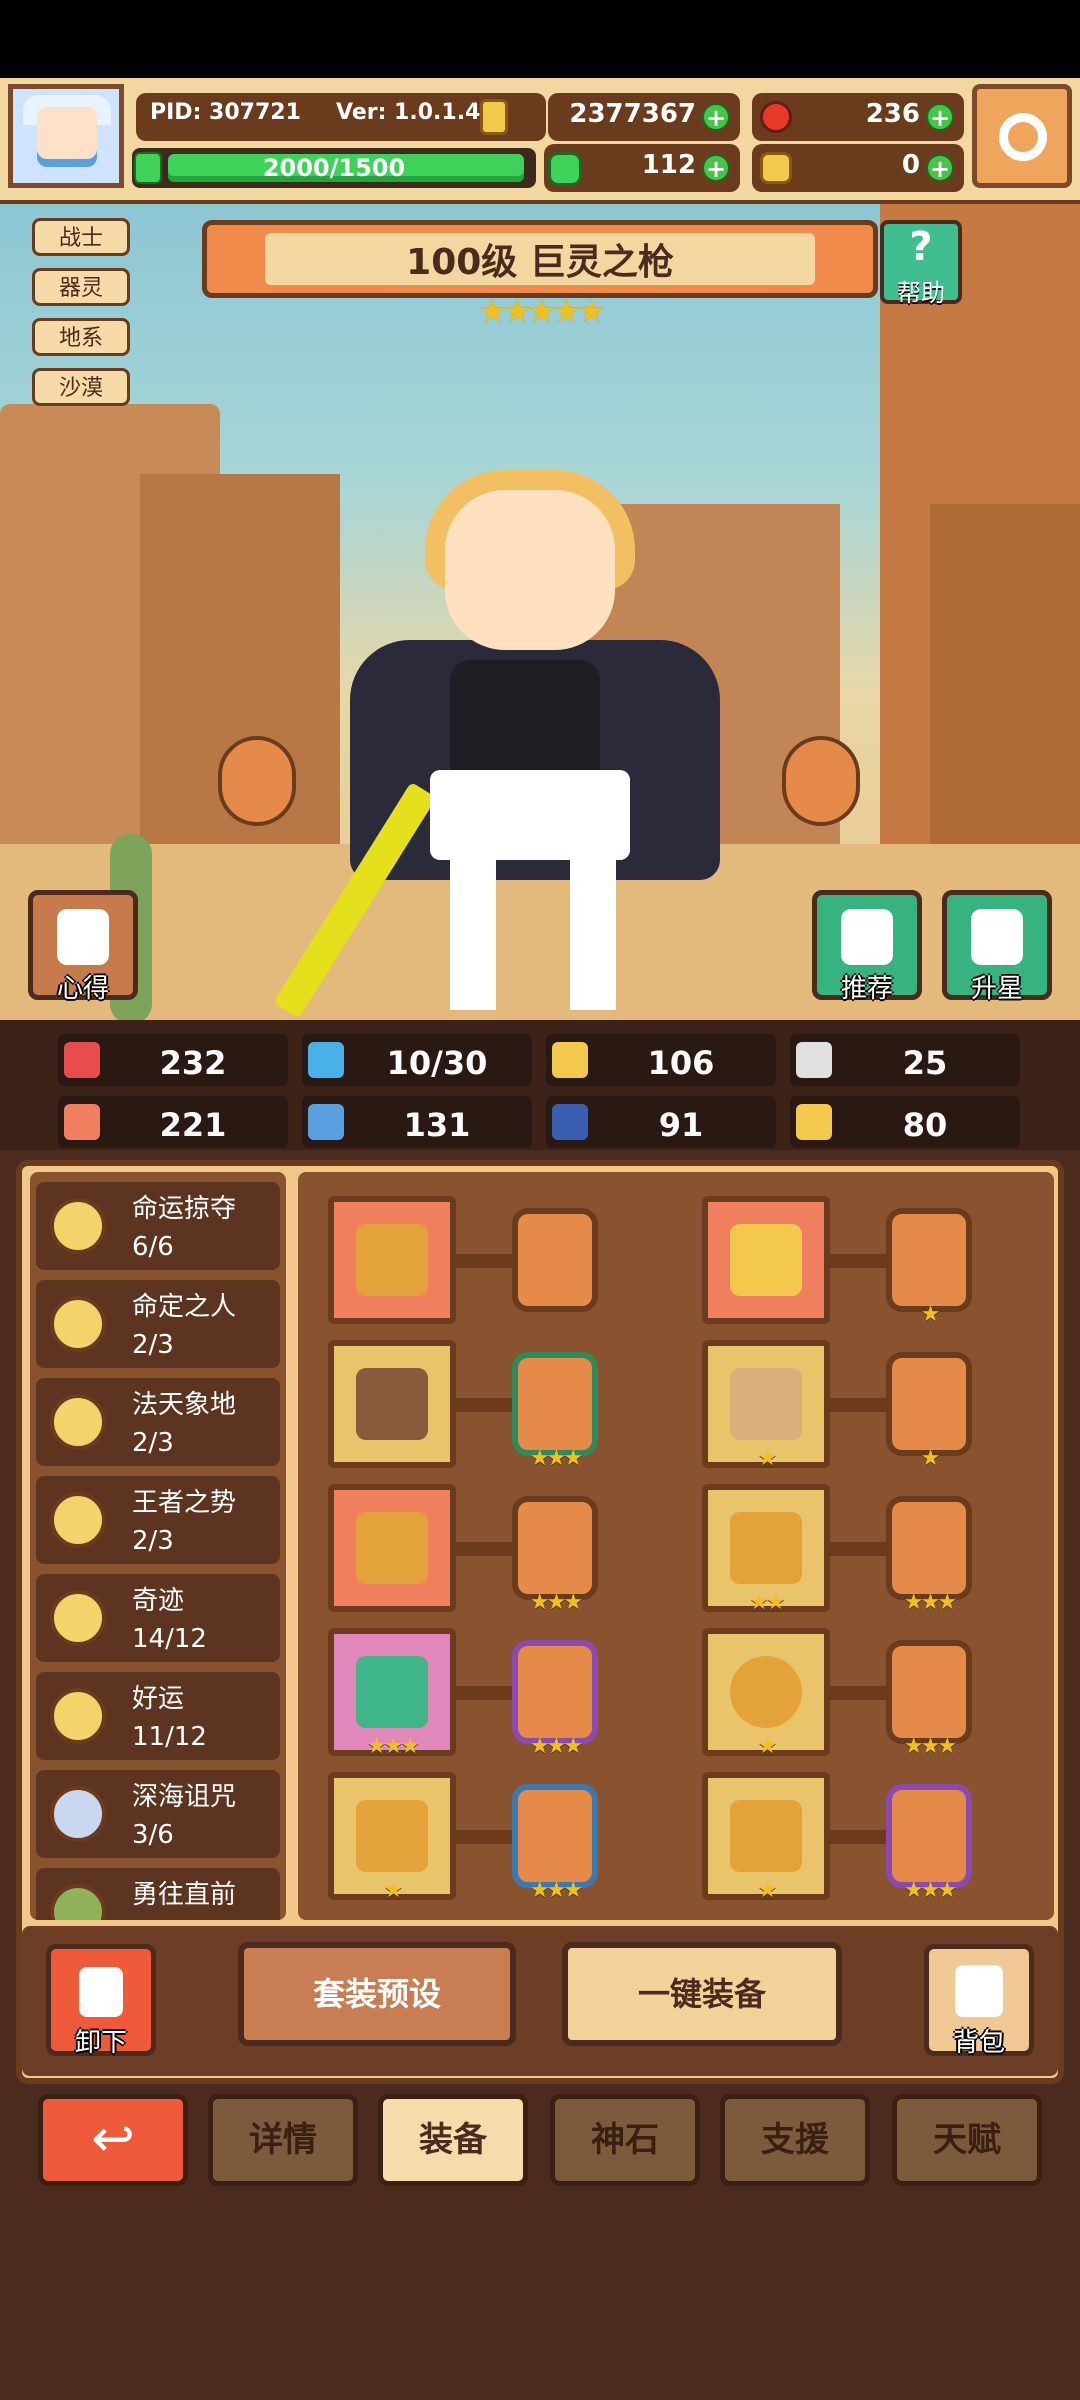 The height and width of the screenshot is (2400, 1080). I want to click on add-clover-icon: +, so click(716, 168).